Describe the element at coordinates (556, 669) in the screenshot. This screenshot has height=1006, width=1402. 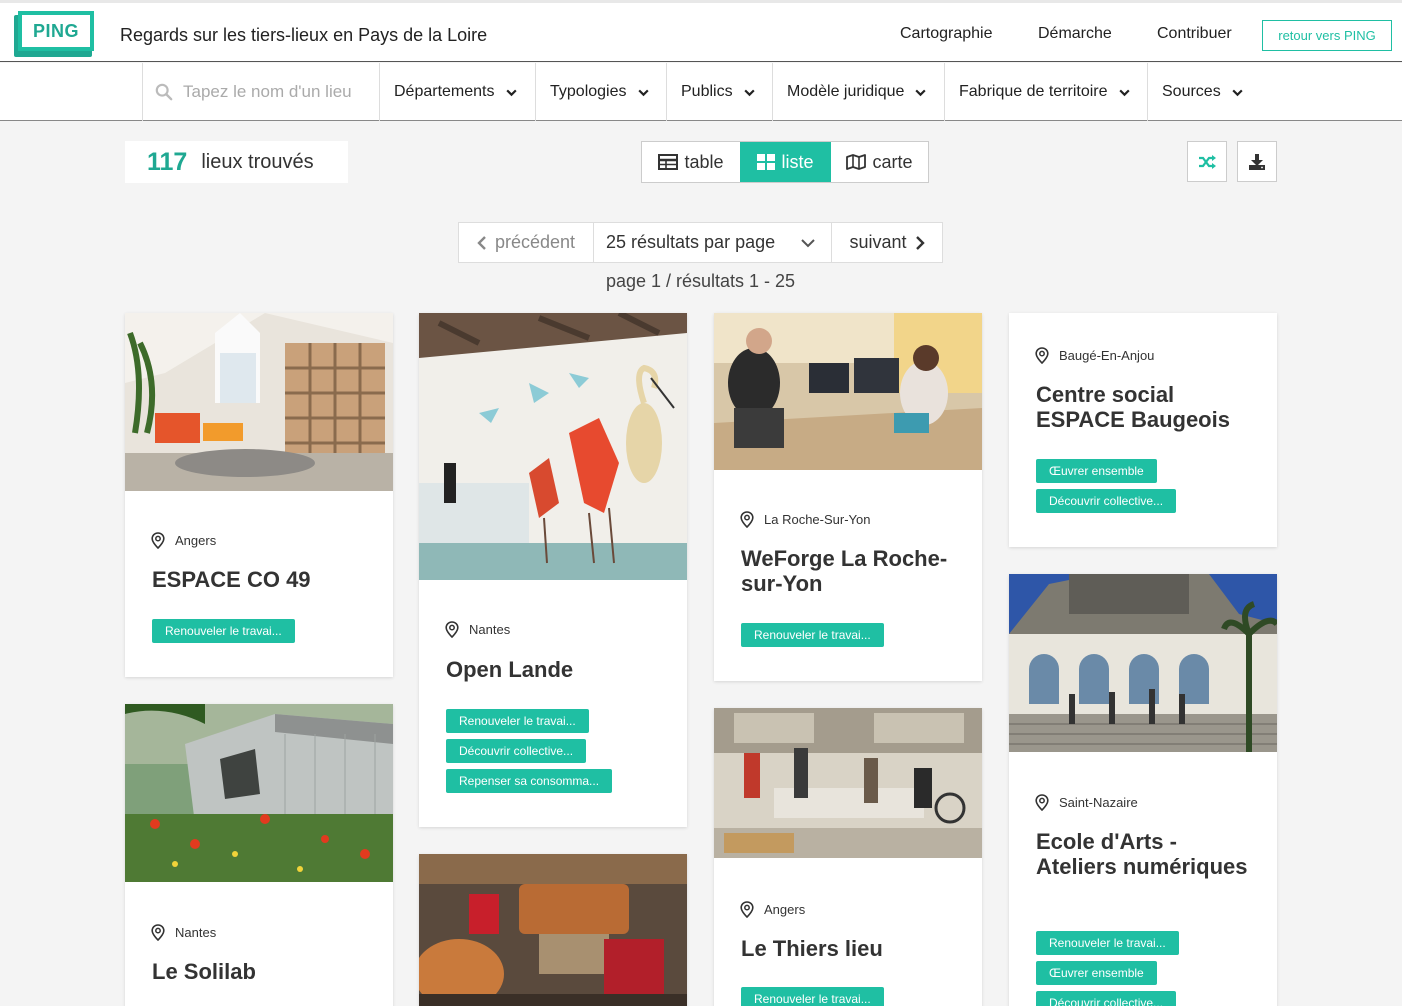
I see `card-title: Open Lande` at that location.